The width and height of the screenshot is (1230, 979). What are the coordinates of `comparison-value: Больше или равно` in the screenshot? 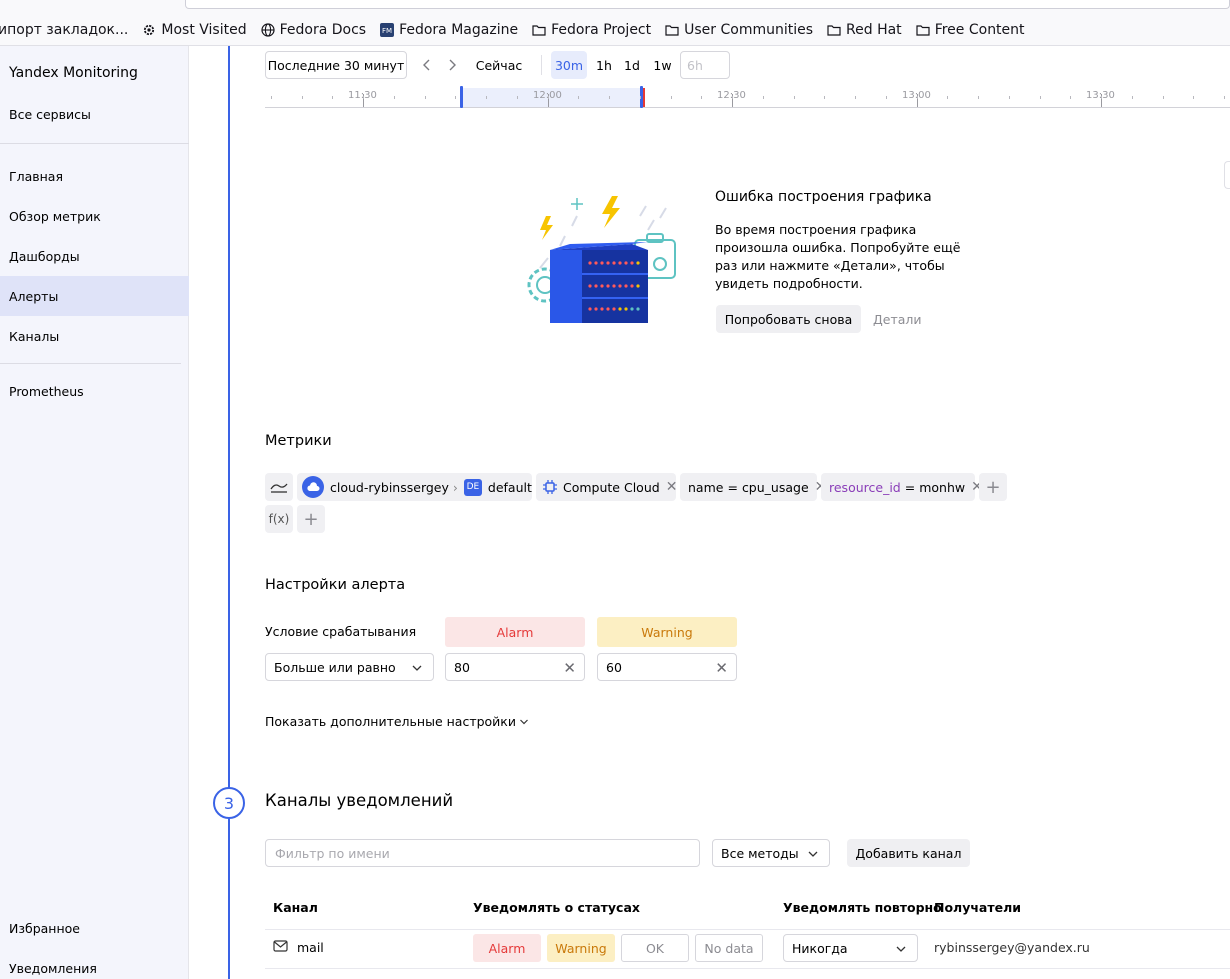 It's located at (335, 667).